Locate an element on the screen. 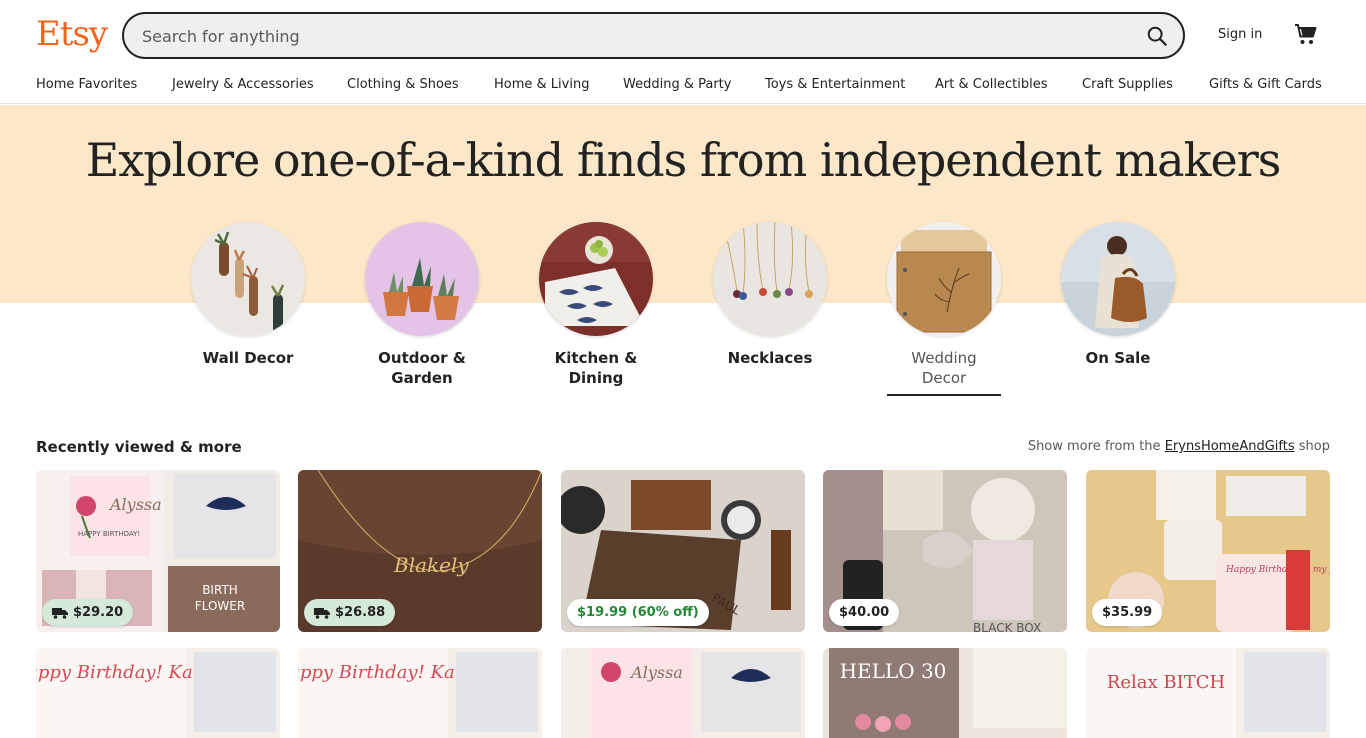 This screenshot has width=1366, height=738. product-art-text: Relax BITCH is located at coordinates (1166, 682).